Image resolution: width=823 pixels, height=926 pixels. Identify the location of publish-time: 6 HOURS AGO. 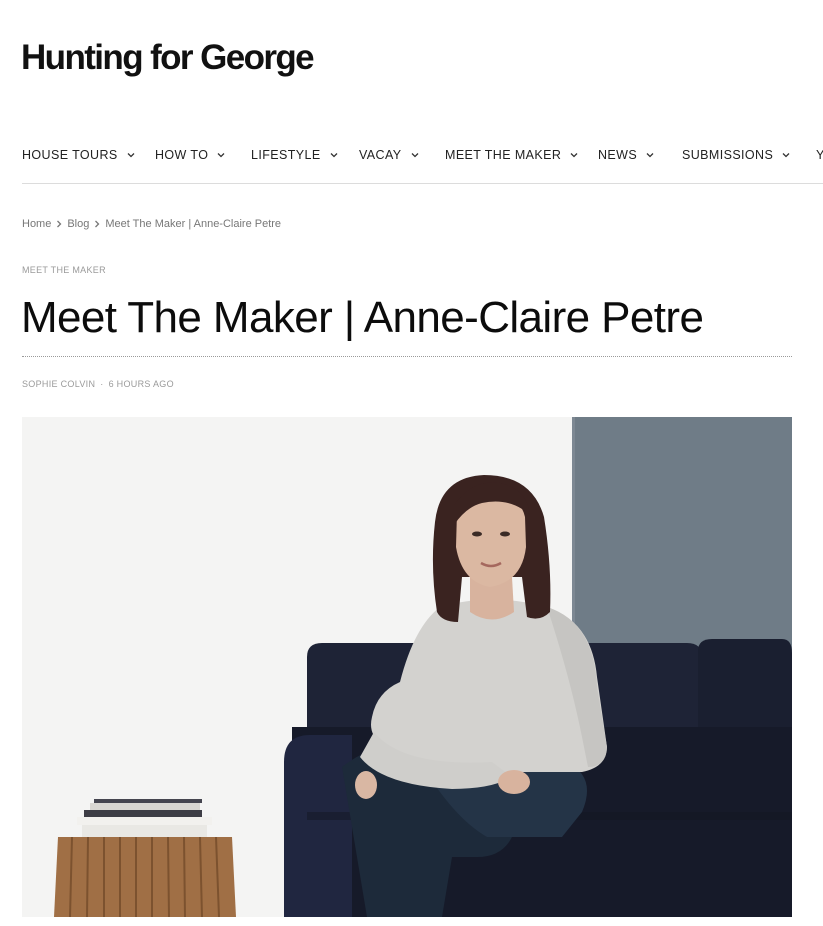
(141, 384).